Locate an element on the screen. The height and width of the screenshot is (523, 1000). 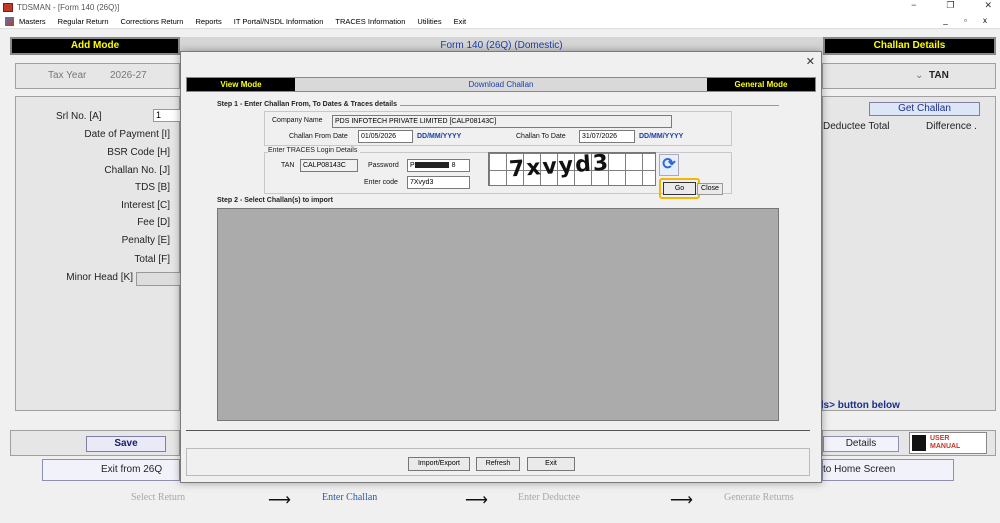
refresh-button: Refresh is located at coordinates (498, 464).